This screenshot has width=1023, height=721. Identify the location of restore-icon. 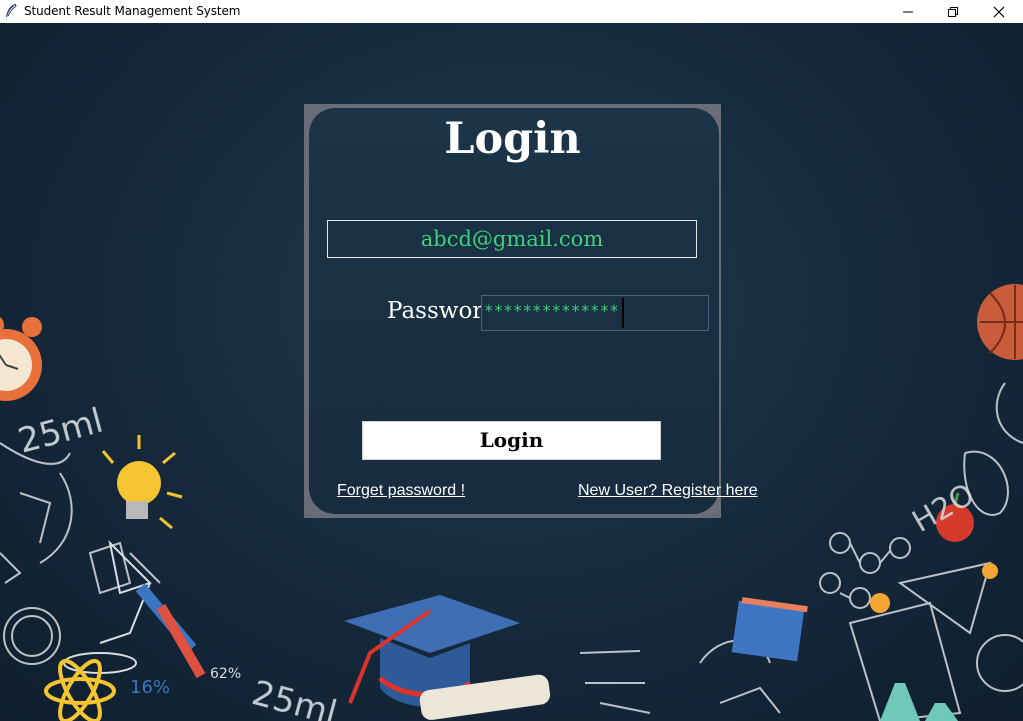
(953, 11).